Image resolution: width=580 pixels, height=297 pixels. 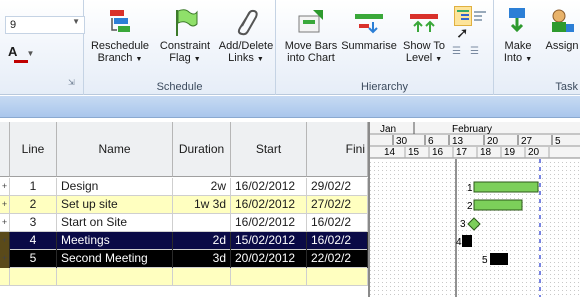 I want to click on row-duration: 3d, so click(x=202, y=259).